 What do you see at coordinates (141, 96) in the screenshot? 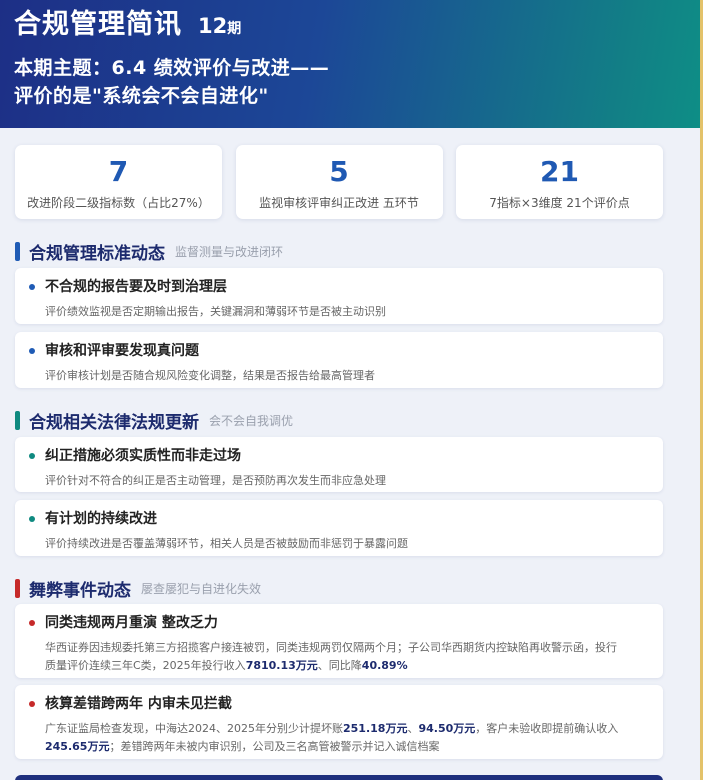
I see `theme-line-2: 评价的是"系统会不会自进化"` at bounding box center [141, 96].